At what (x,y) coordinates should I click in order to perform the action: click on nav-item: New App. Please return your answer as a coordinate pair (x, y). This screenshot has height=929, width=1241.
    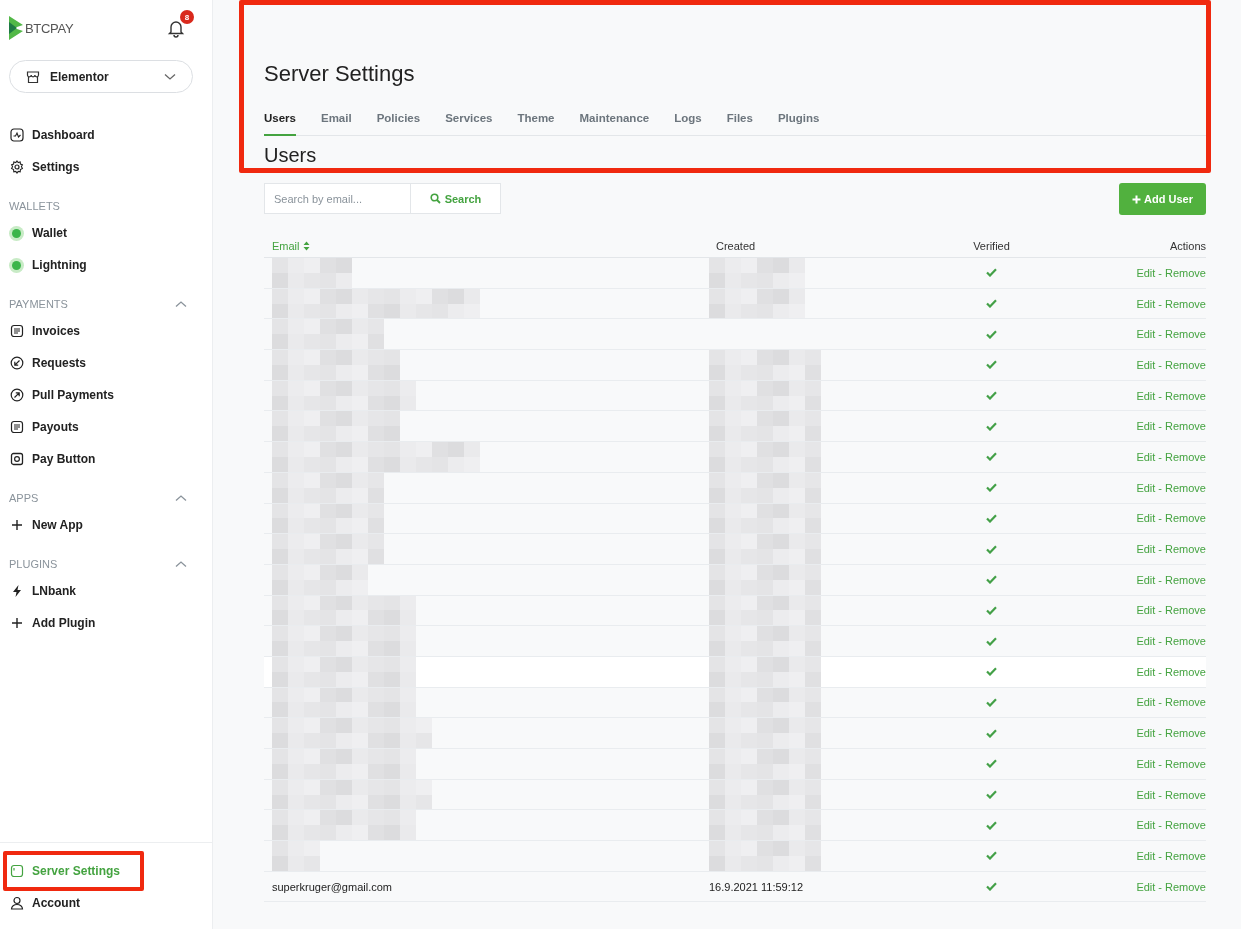
    Looking at the image, I should click on (106, 525).